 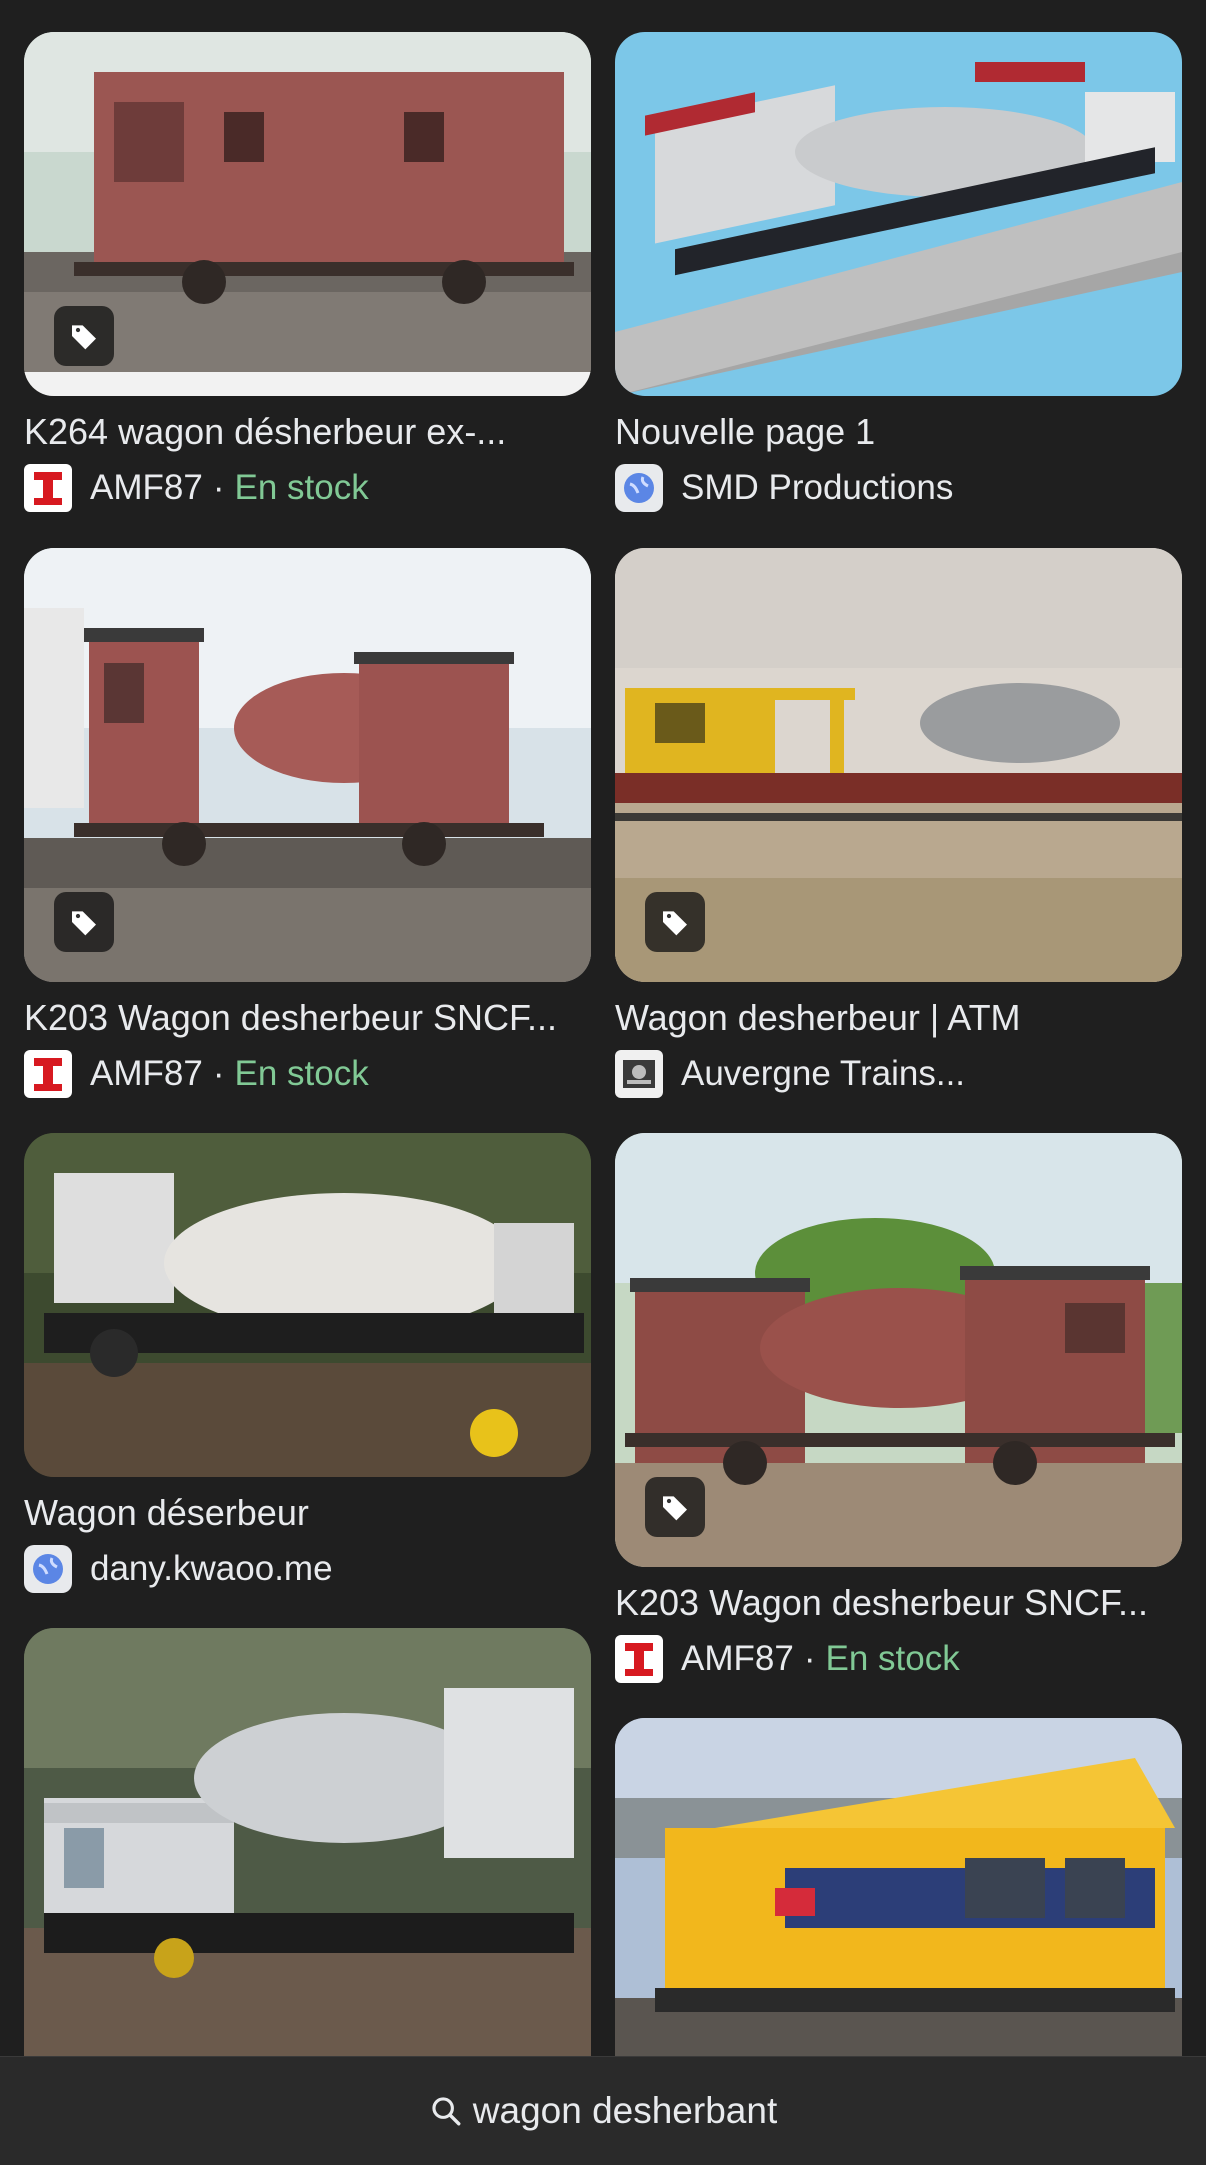 I want to click on result-title: Wagon déserbeur, so click(x=307, y=1513).